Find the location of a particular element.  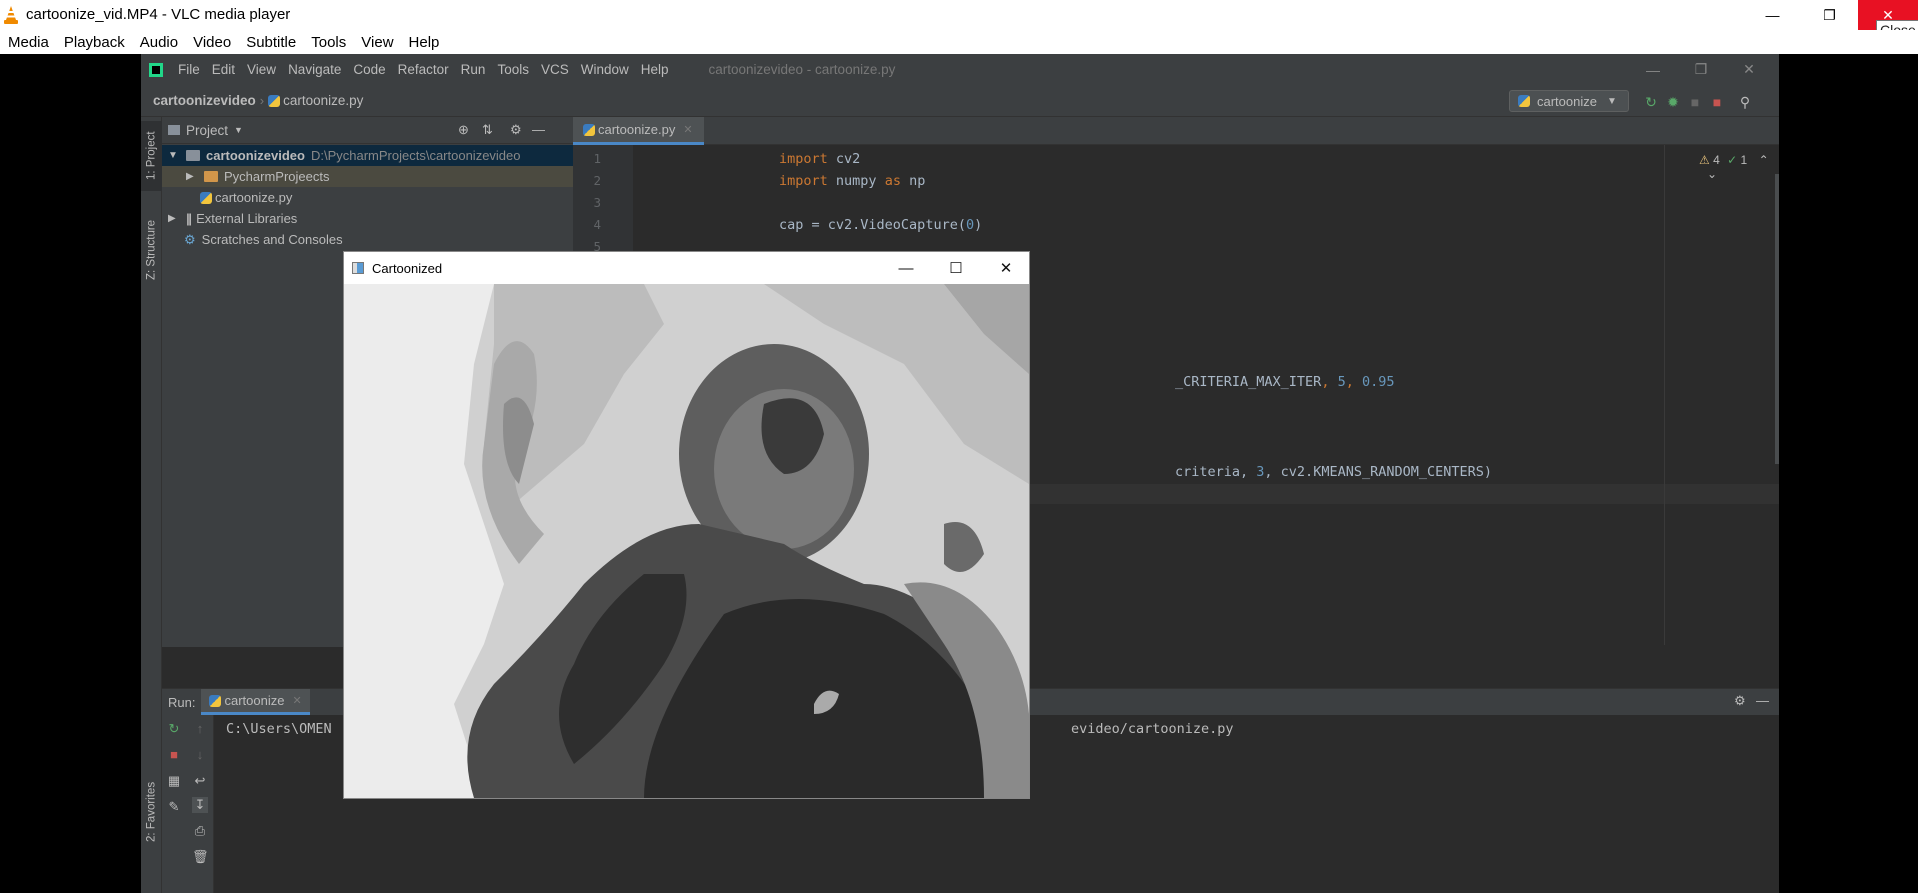

coverage-icon: ■ is located at coordinates (1695, 102).